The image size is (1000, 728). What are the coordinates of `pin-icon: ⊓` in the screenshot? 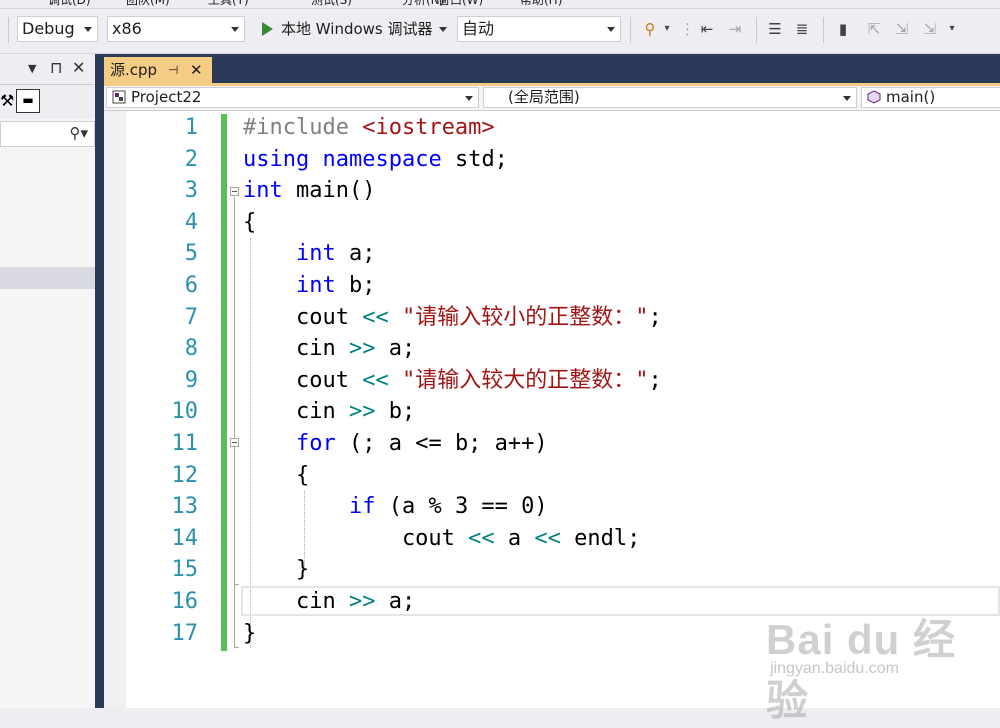 It's located at (56, 67).